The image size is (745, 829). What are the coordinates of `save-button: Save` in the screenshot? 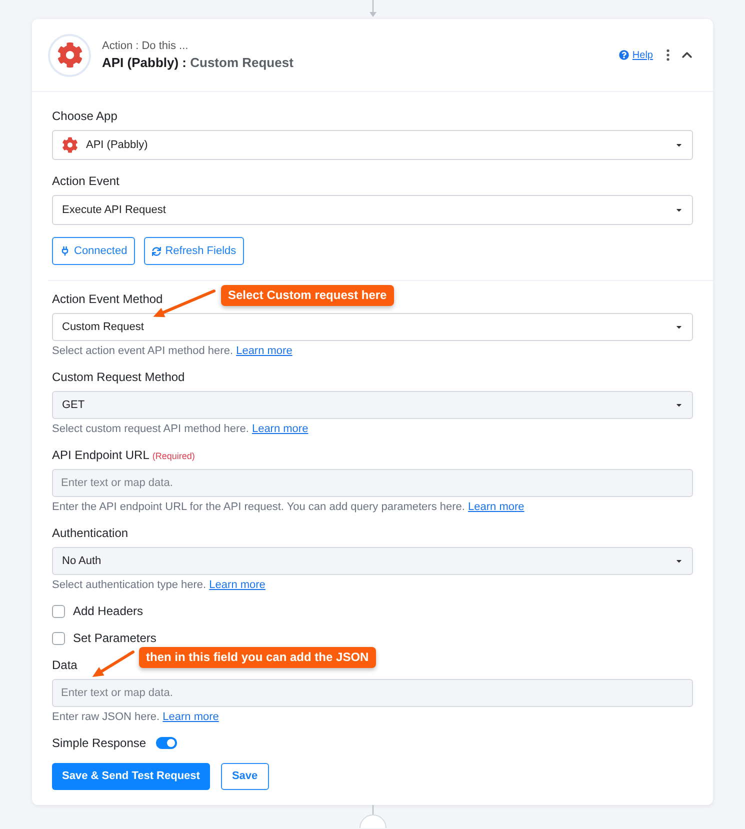 It's located at (244, 776).